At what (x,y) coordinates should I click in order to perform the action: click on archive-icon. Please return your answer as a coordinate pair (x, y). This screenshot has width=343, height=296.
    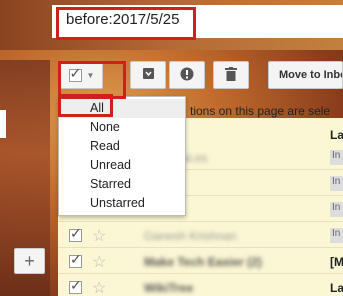
    Looking at the image, I should click on (148, 75).